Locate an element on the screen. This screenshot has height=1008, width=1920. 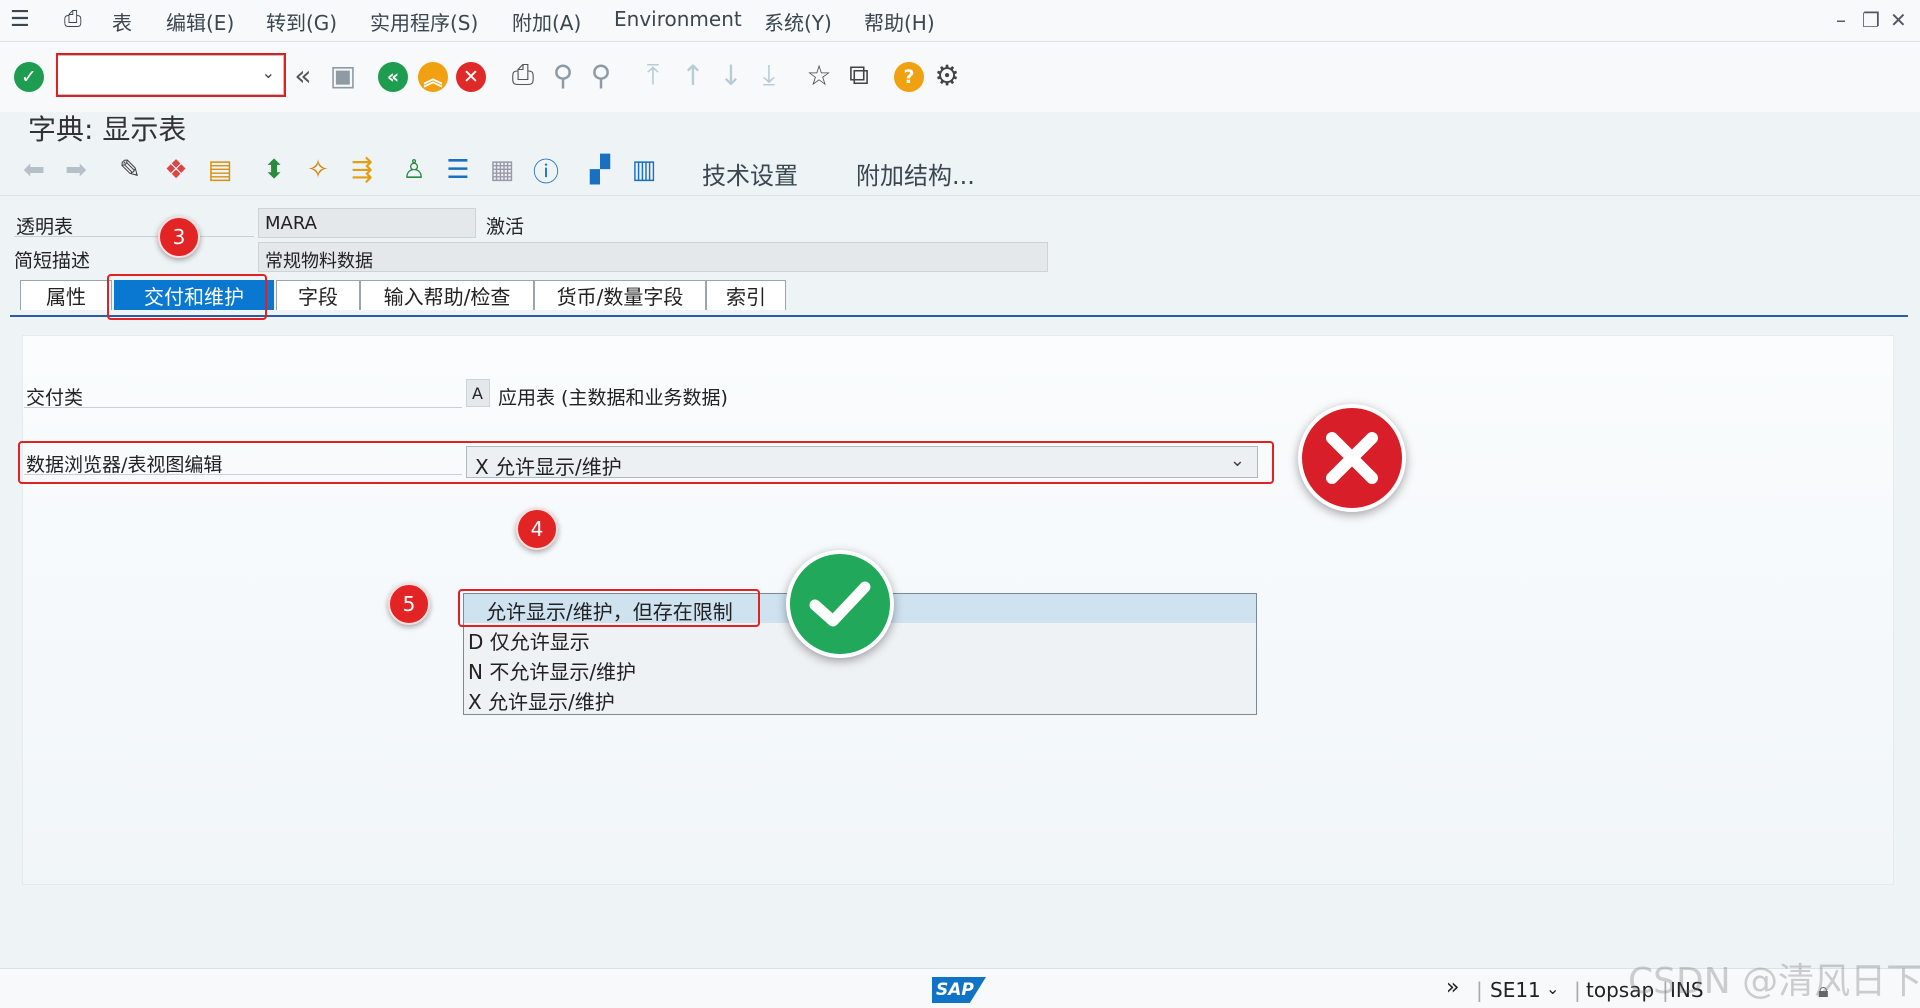
delivery-class-description: 应用表 (主数据和业务数据) is located at coordinates (613, 398).